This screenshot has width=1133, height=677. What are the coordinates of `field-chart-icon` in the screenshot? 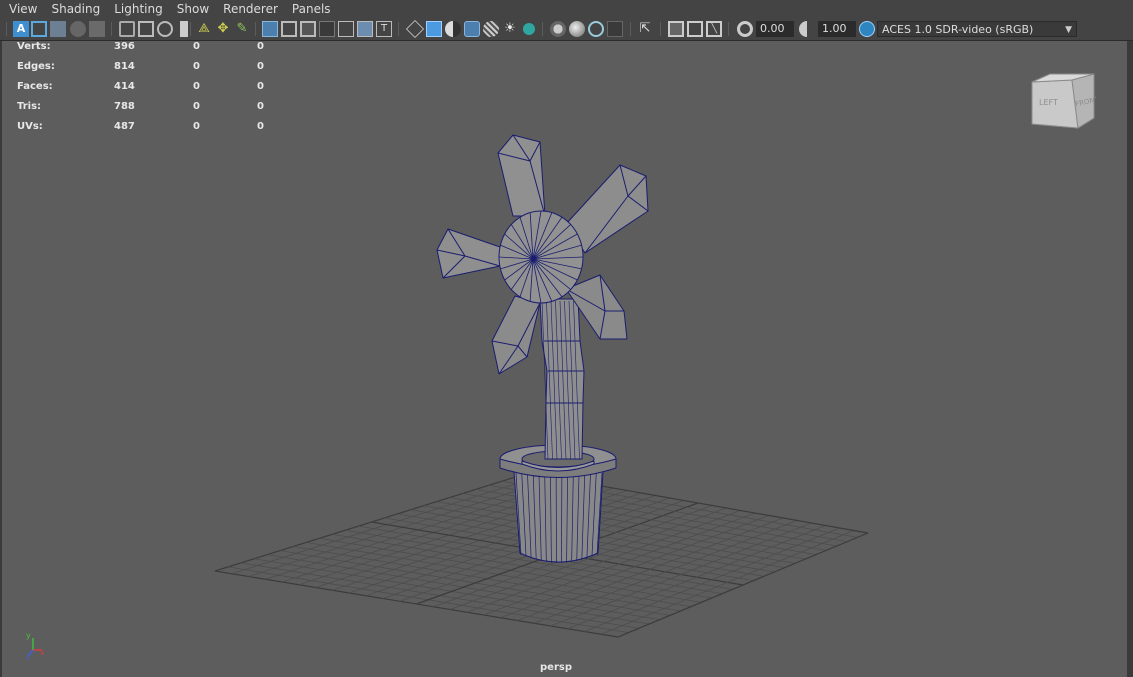 It's located at (165, 29).